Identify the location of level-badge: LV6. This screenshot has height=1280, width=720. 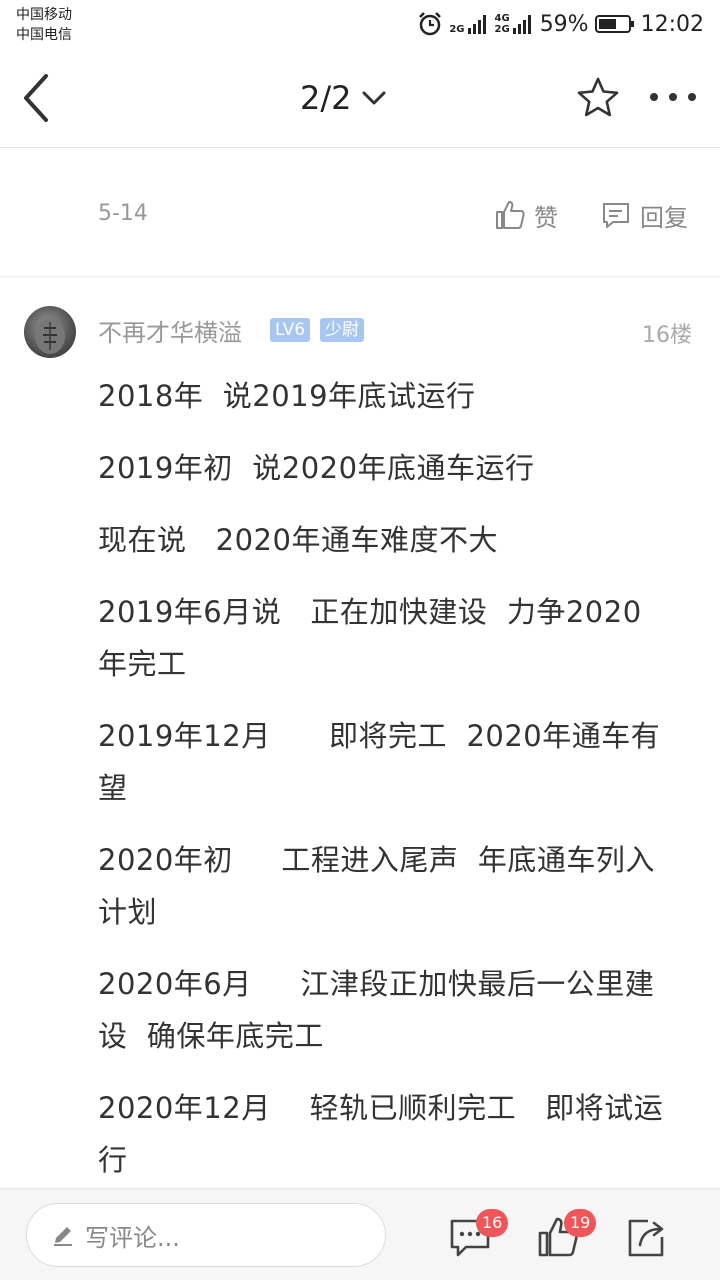
(290, 330).